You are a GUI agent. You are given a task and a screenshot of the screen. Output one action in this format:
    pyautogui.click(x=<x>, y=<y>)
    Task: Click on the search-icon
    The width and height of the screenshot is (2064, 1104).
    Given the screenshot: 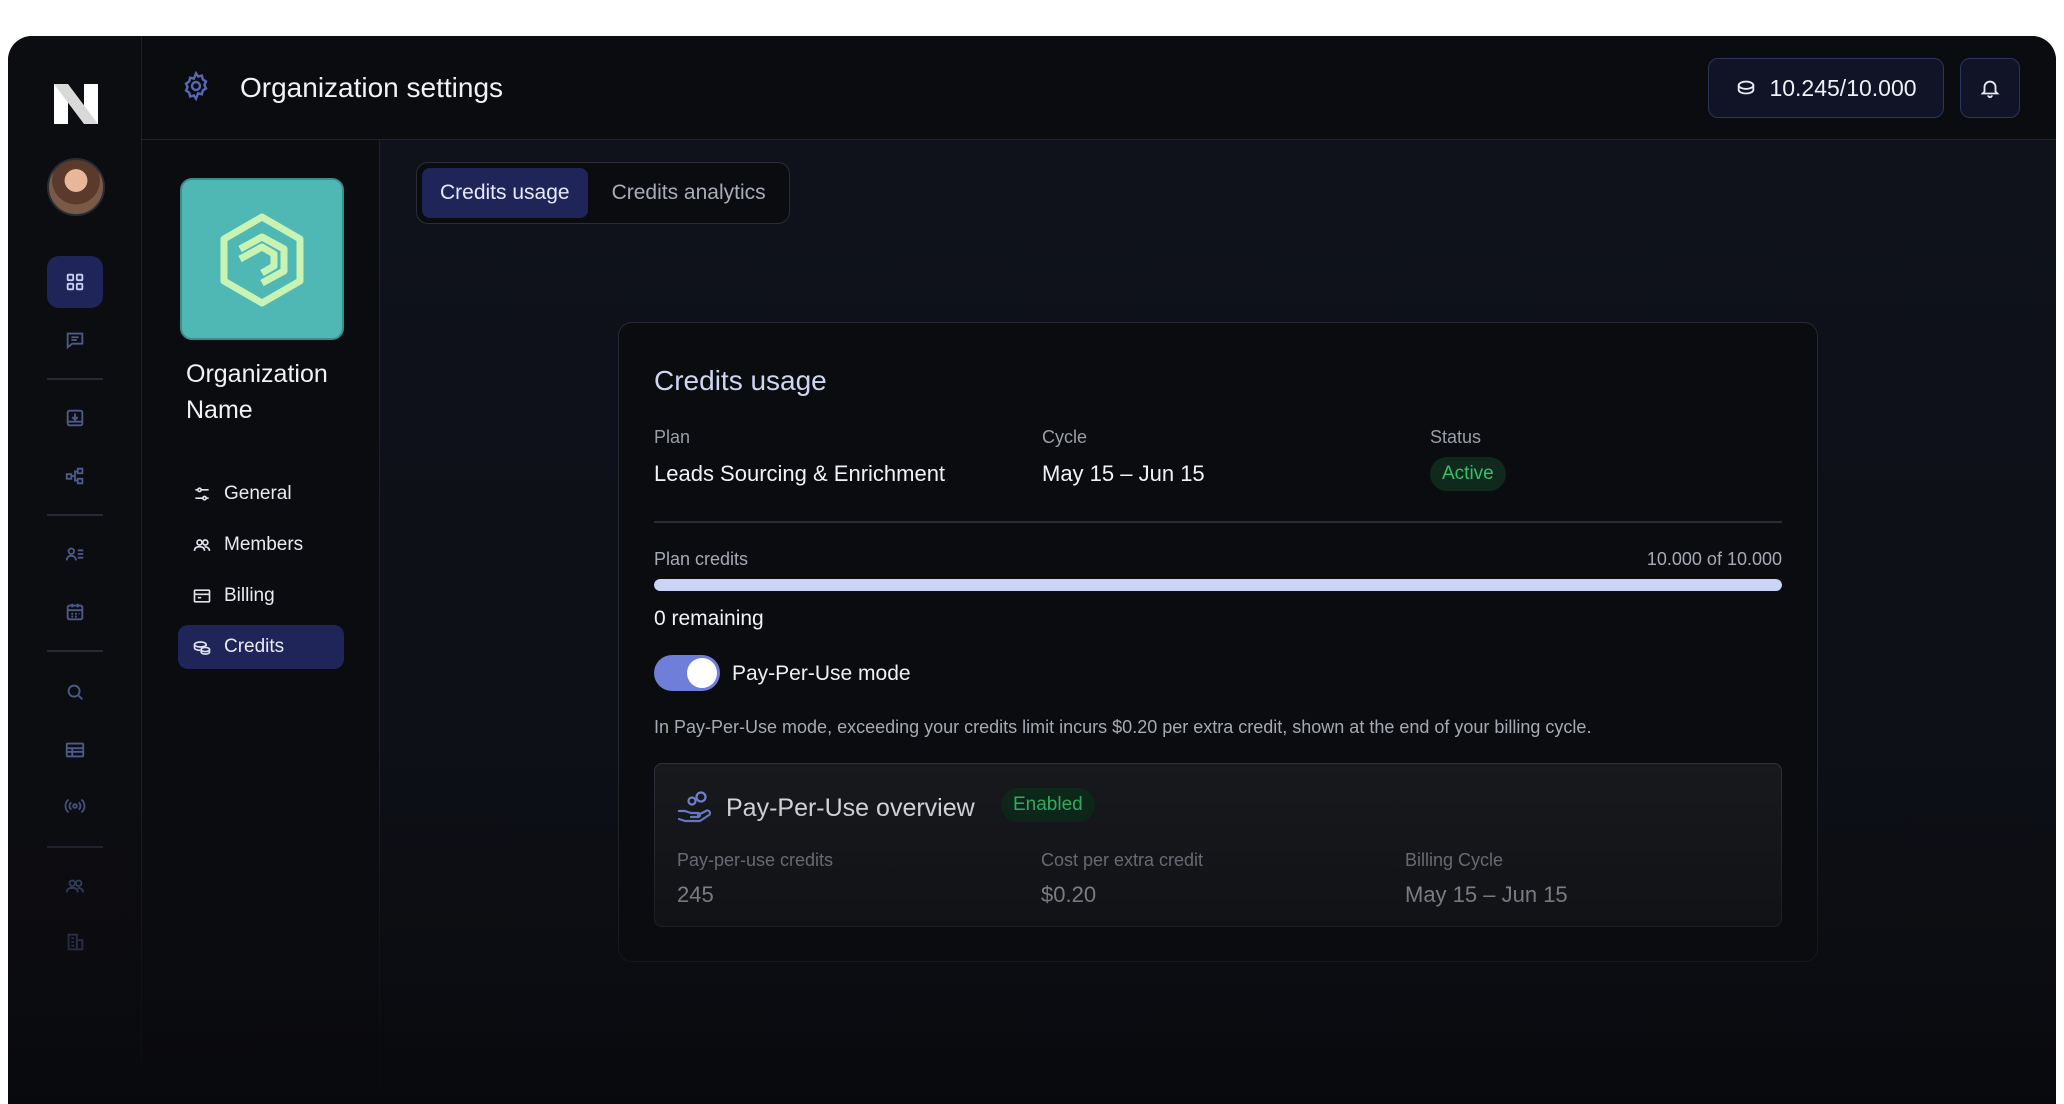 What is the action you would take?
    pyautogui.click(x=75, y=692)
    